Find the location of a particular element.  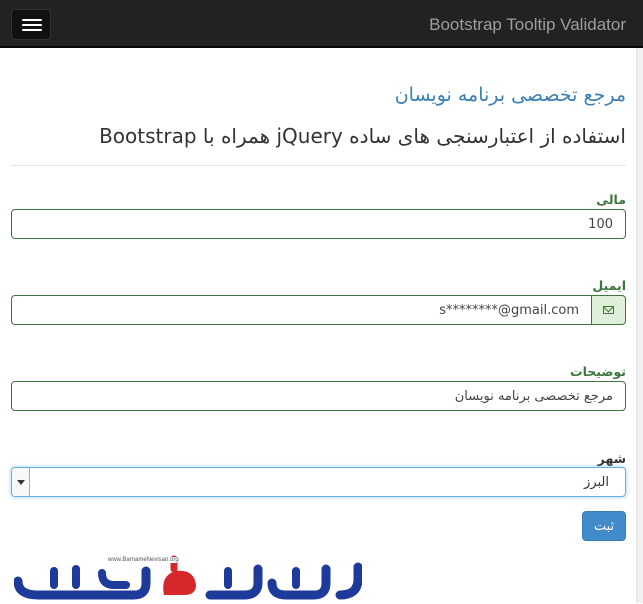

amount-label: مالی is located at coordinates (611, 199).